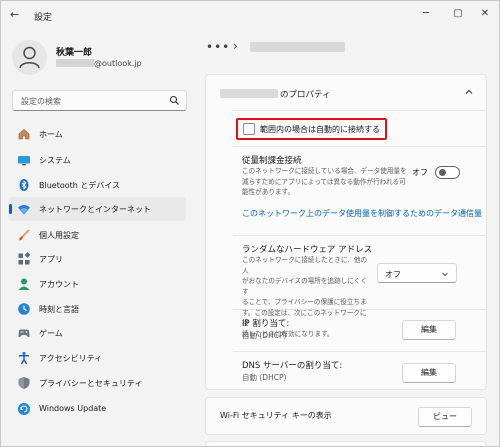  What do you see at coordinates (276, 415) in the screenshot?
I see `wifi-security-key-label: Wi-Fi セキュリティ キーの表示` at bounding box center [276, 415].